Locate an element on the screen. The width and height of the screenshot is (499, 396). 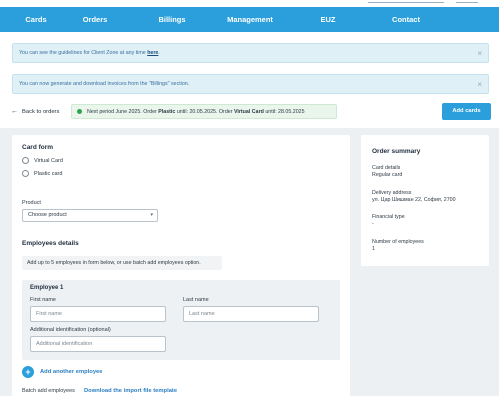
first-name-label: First name is located at coordinates (43, 300).